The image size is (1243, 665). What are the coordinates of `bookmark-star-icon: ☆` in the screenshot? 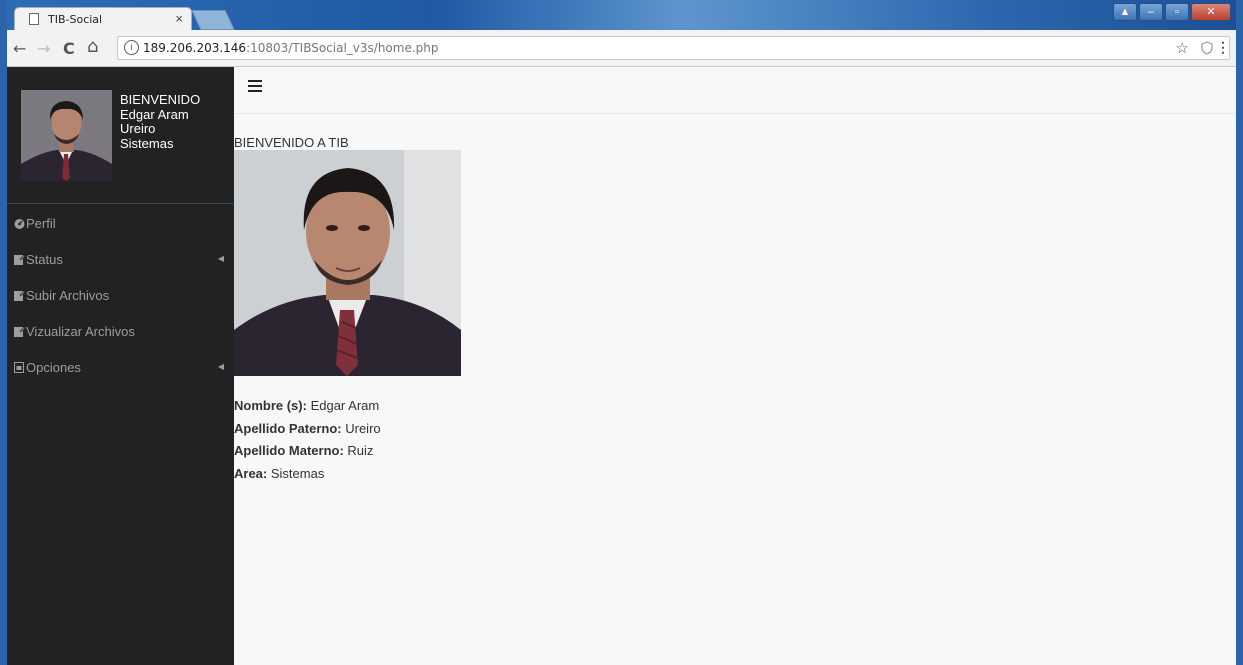 It's located at (1182, 48).